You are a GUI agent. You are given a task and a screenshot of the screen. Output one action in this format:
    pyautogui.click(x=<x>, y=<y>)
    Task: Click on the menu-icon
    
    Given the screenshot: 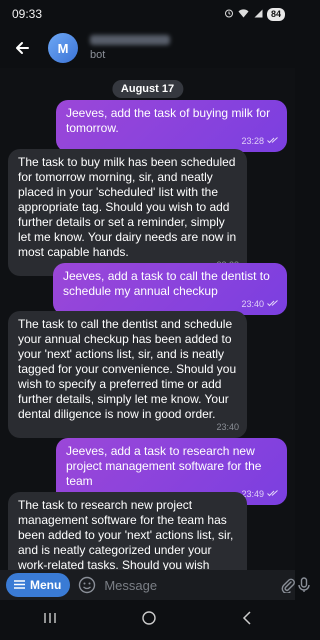 What is the action you would take?
    pyautogui.click(x=19, y=585)
    